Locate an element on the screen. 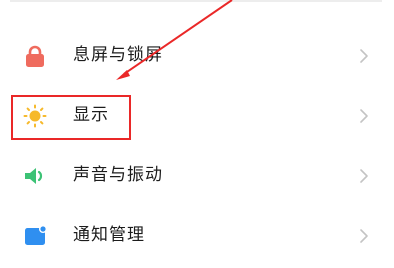  speaker-icon is located at coordinates (35, 176).